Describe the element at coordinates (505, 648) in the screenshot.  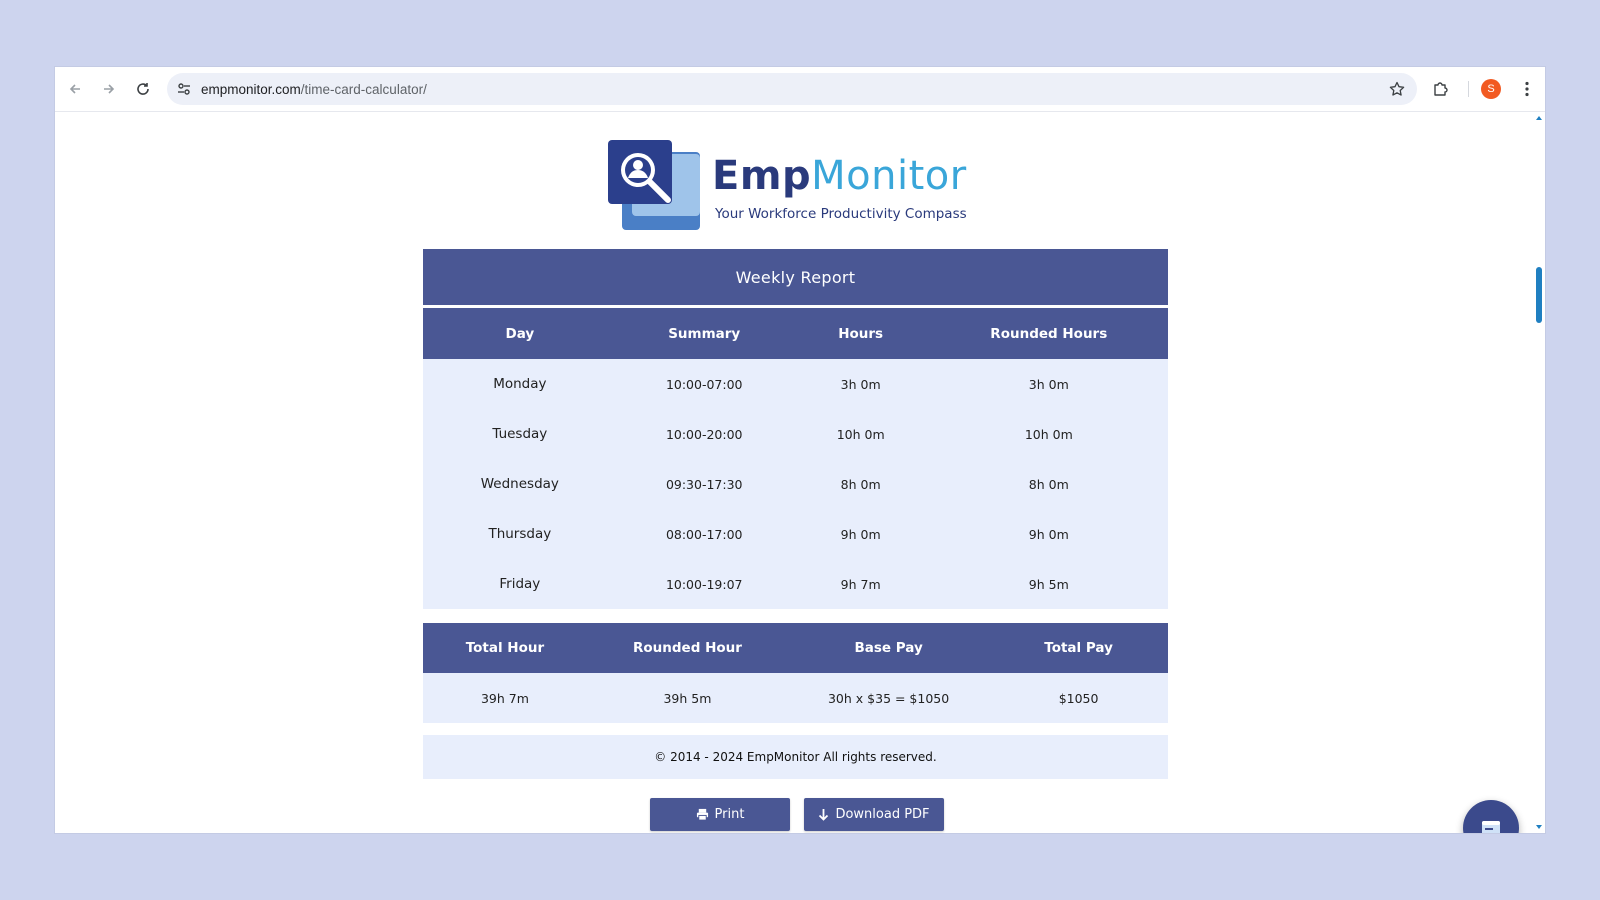
I see `column-header-total-hour: Total Hour` at that location.